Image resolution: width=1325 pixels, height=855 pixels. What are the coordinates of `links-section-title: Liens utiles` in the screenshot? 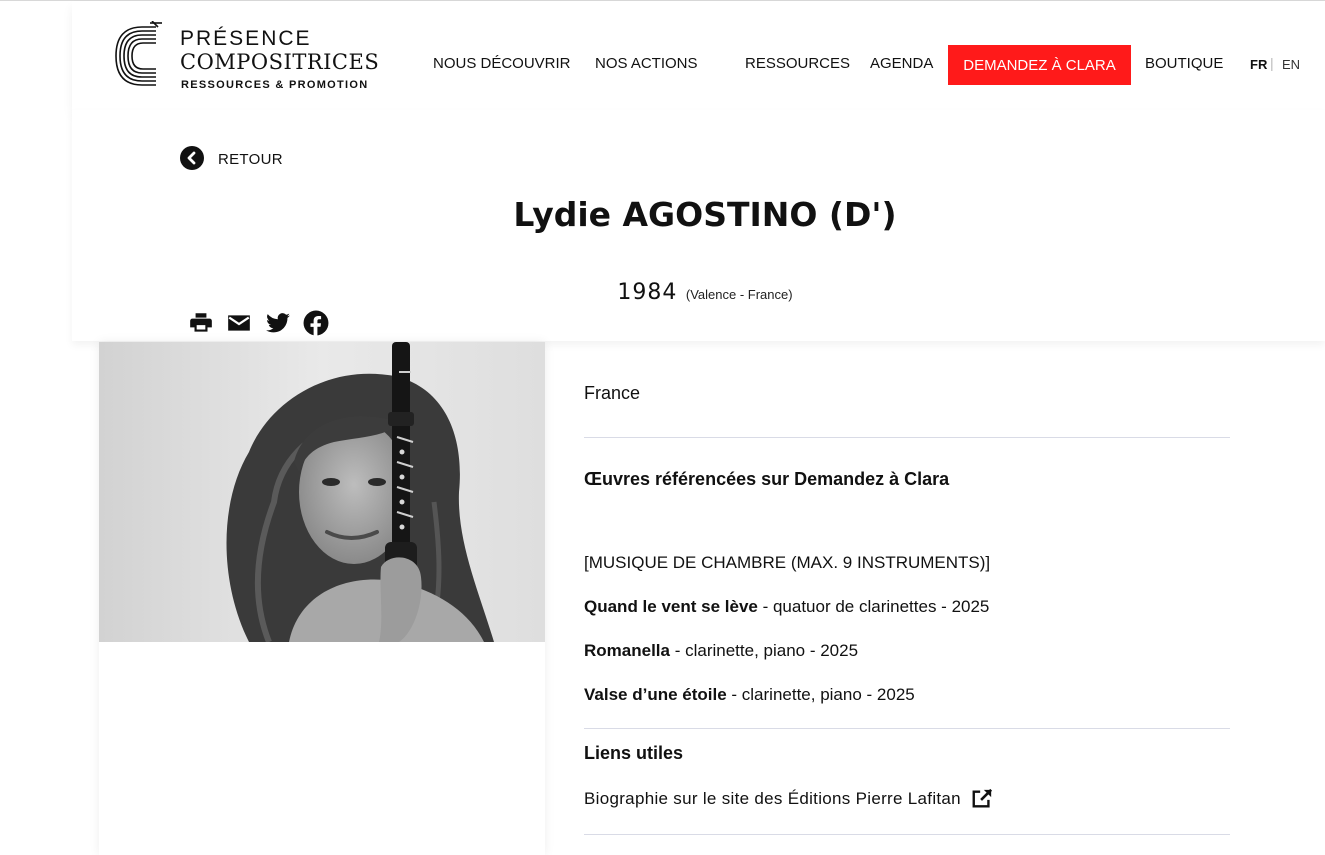 It's located at (634, 753).